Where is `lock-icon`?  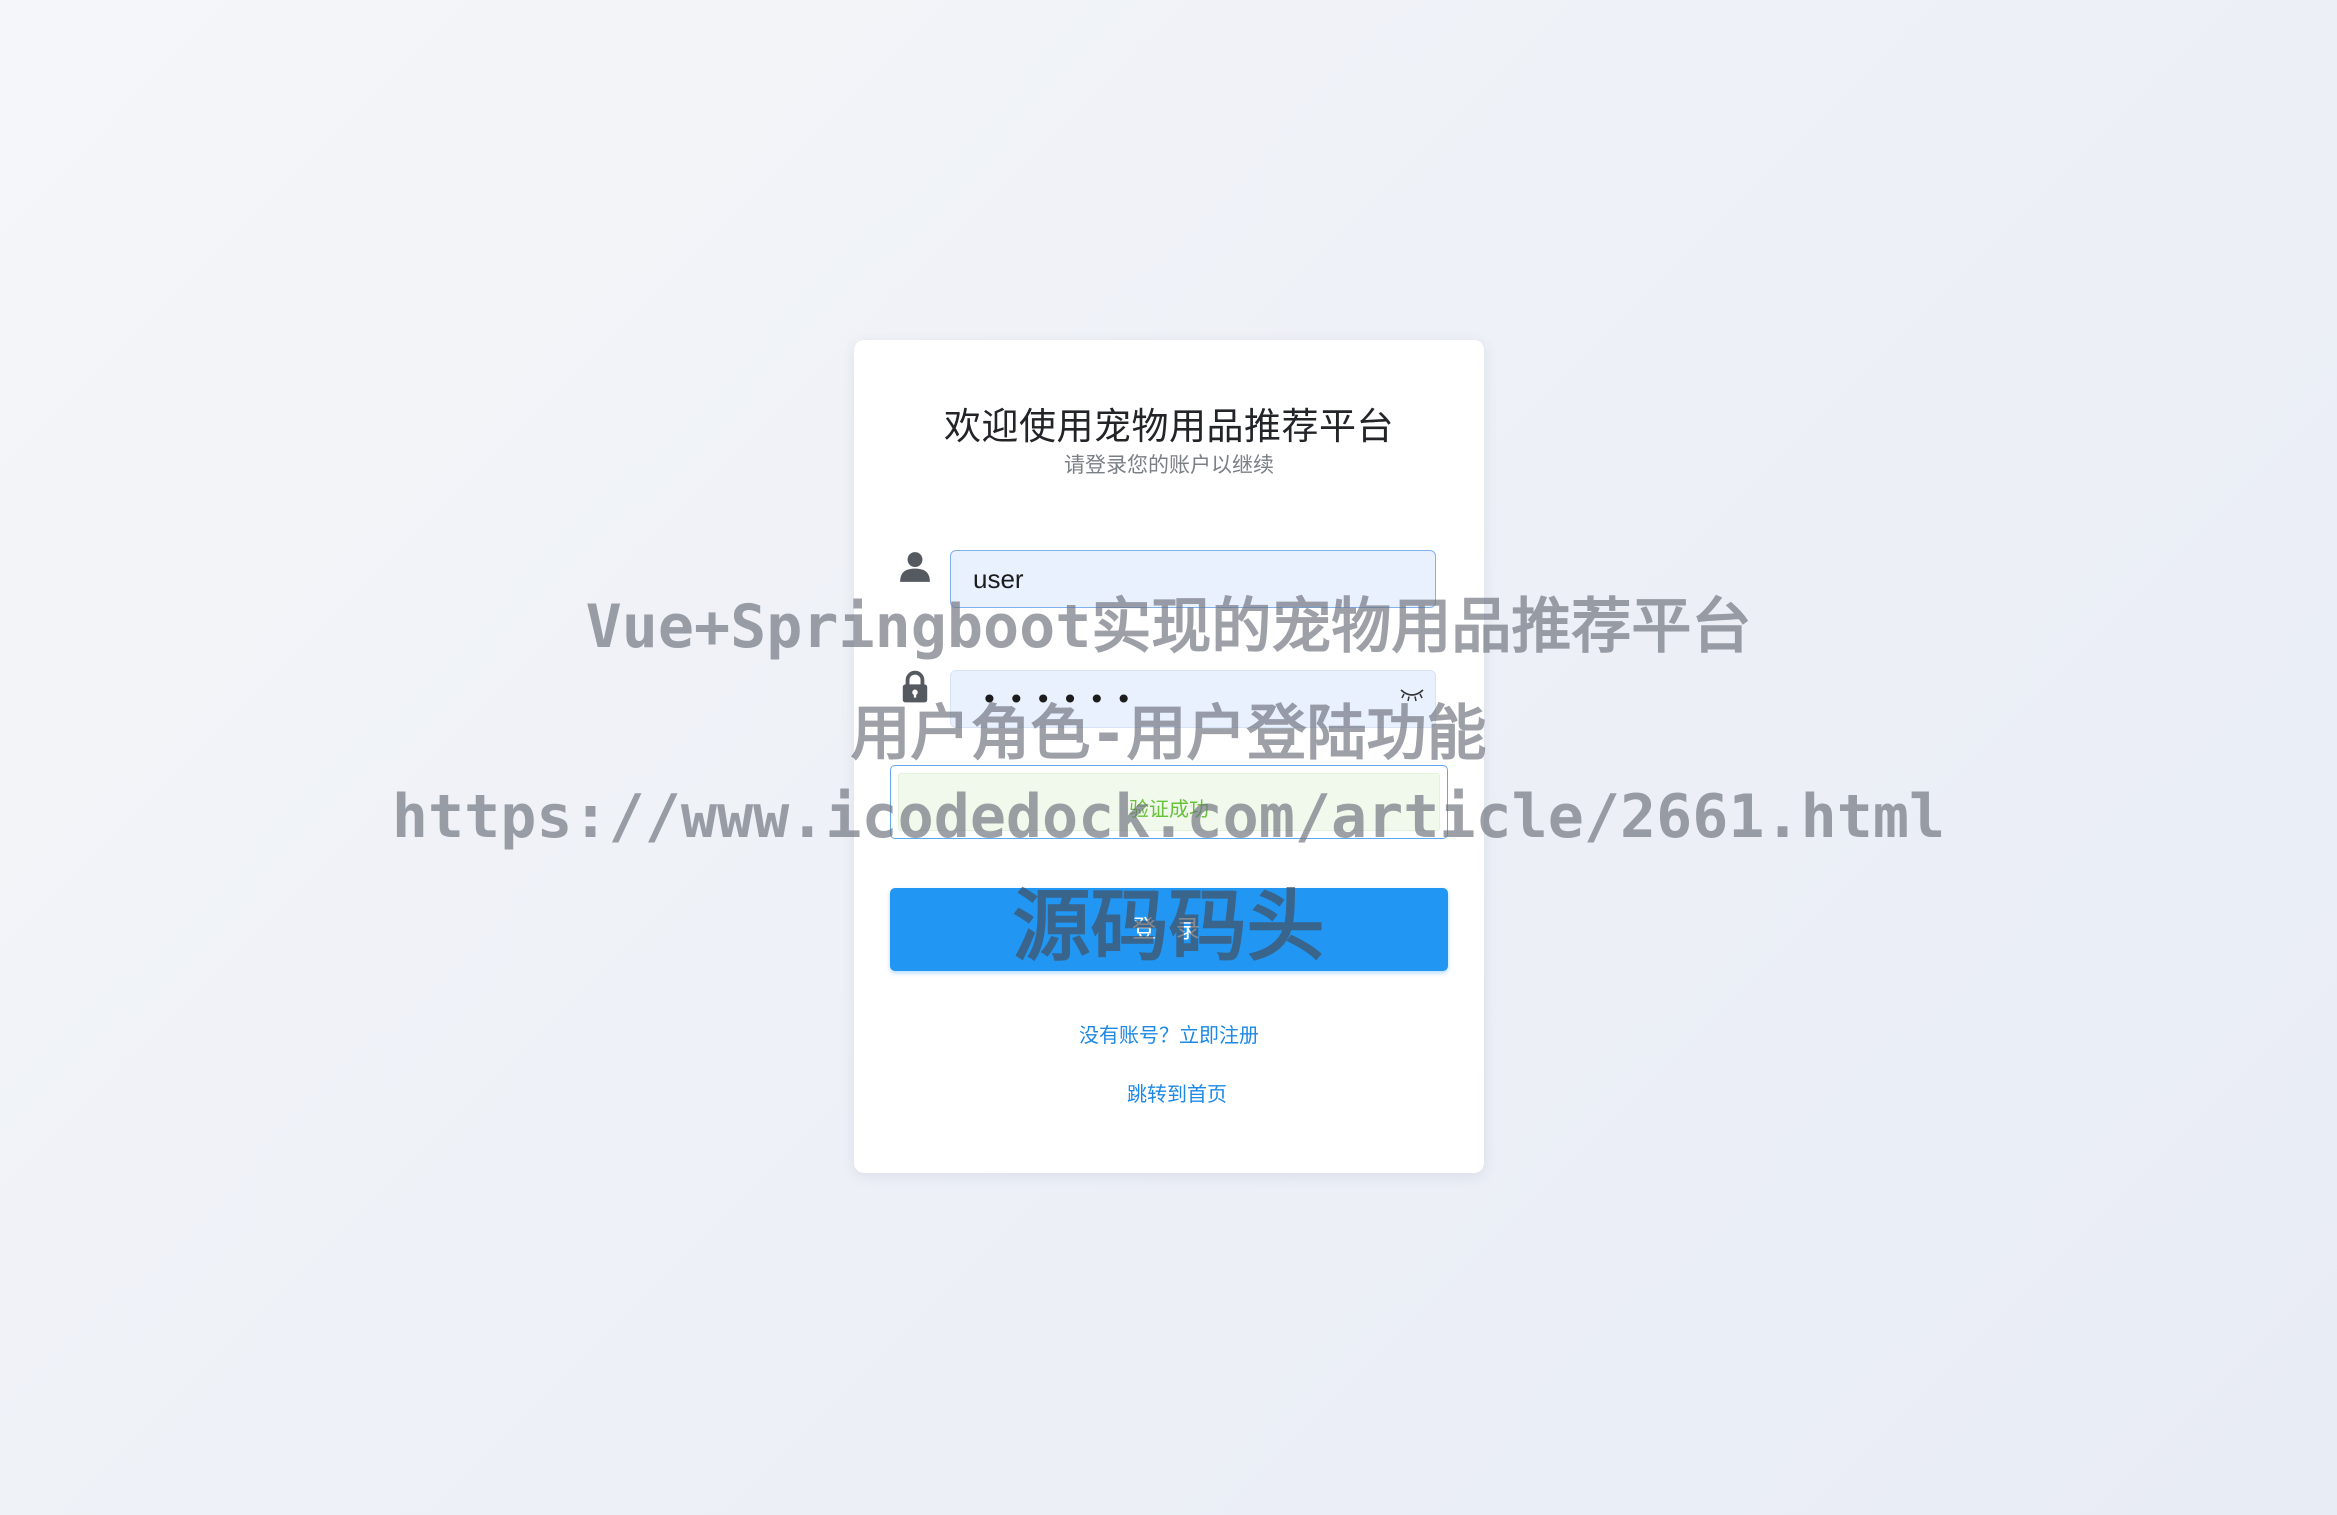 lock-icon is located at coordinates (915, 686).